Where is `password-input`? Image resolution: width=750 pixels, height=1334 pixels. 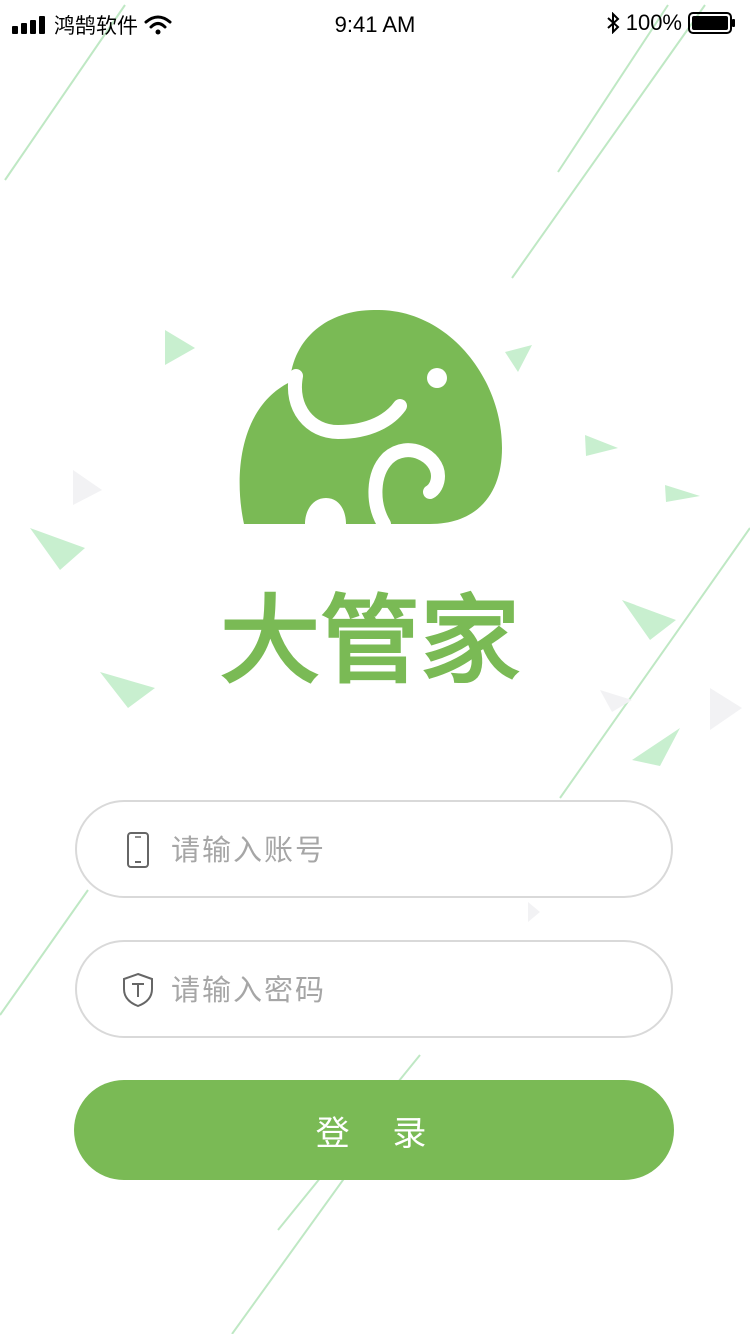 password-input is located at coordinates (406, 990).